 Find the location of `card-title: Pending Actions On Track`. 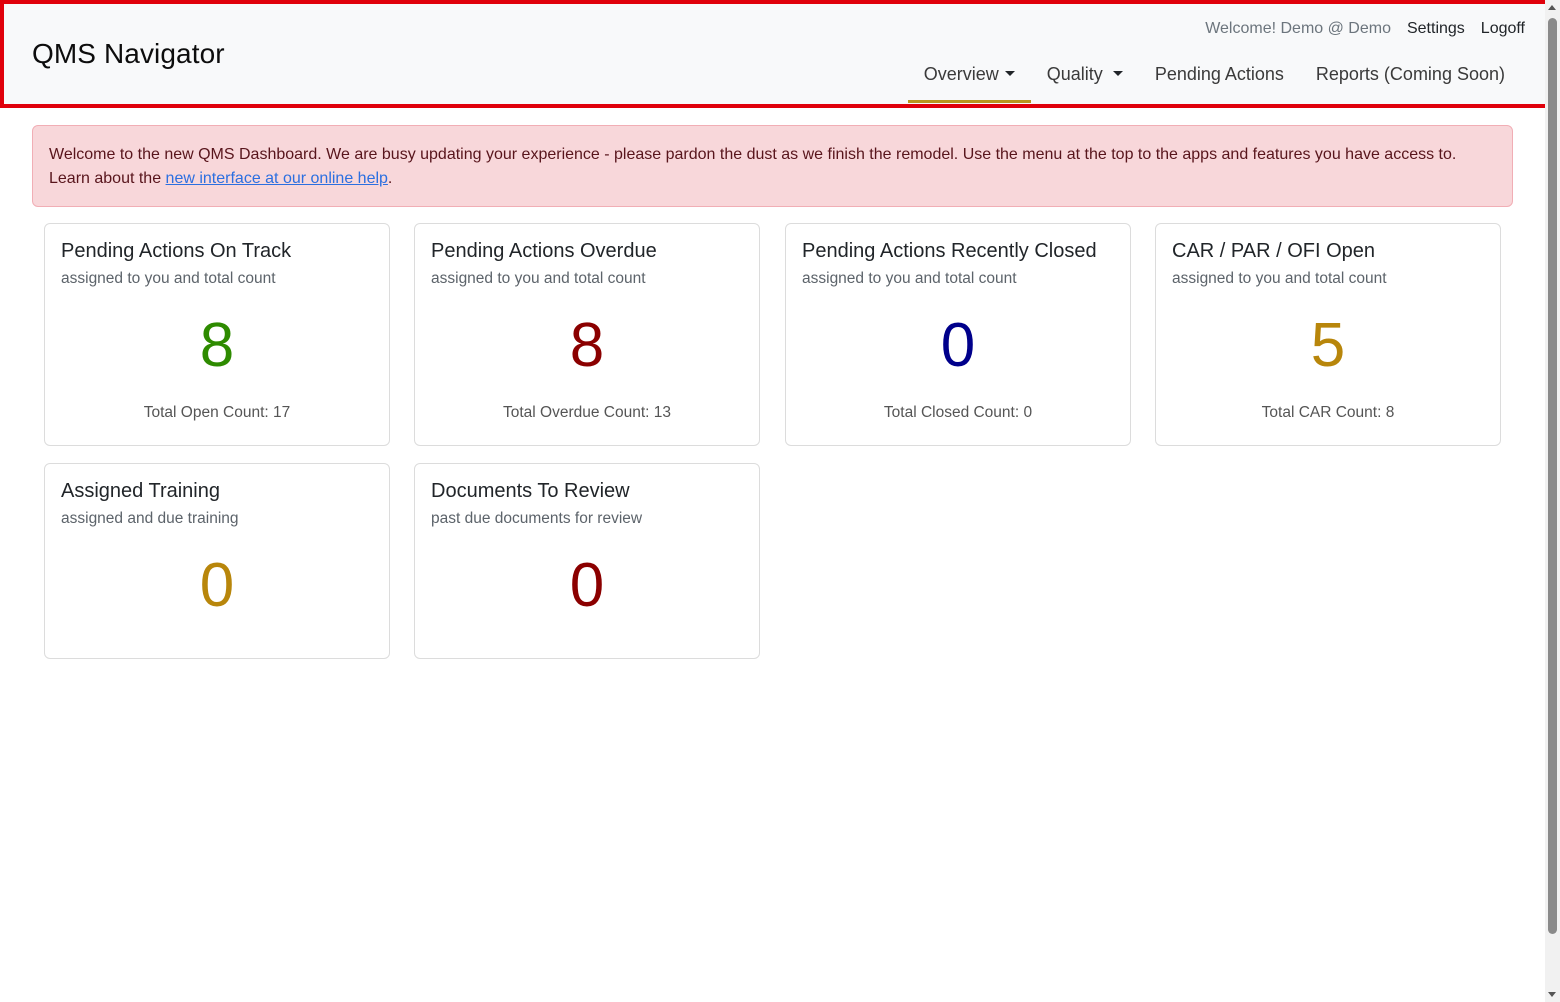

card-title: Pending Actions On Track is located at coordinates (176, 251).